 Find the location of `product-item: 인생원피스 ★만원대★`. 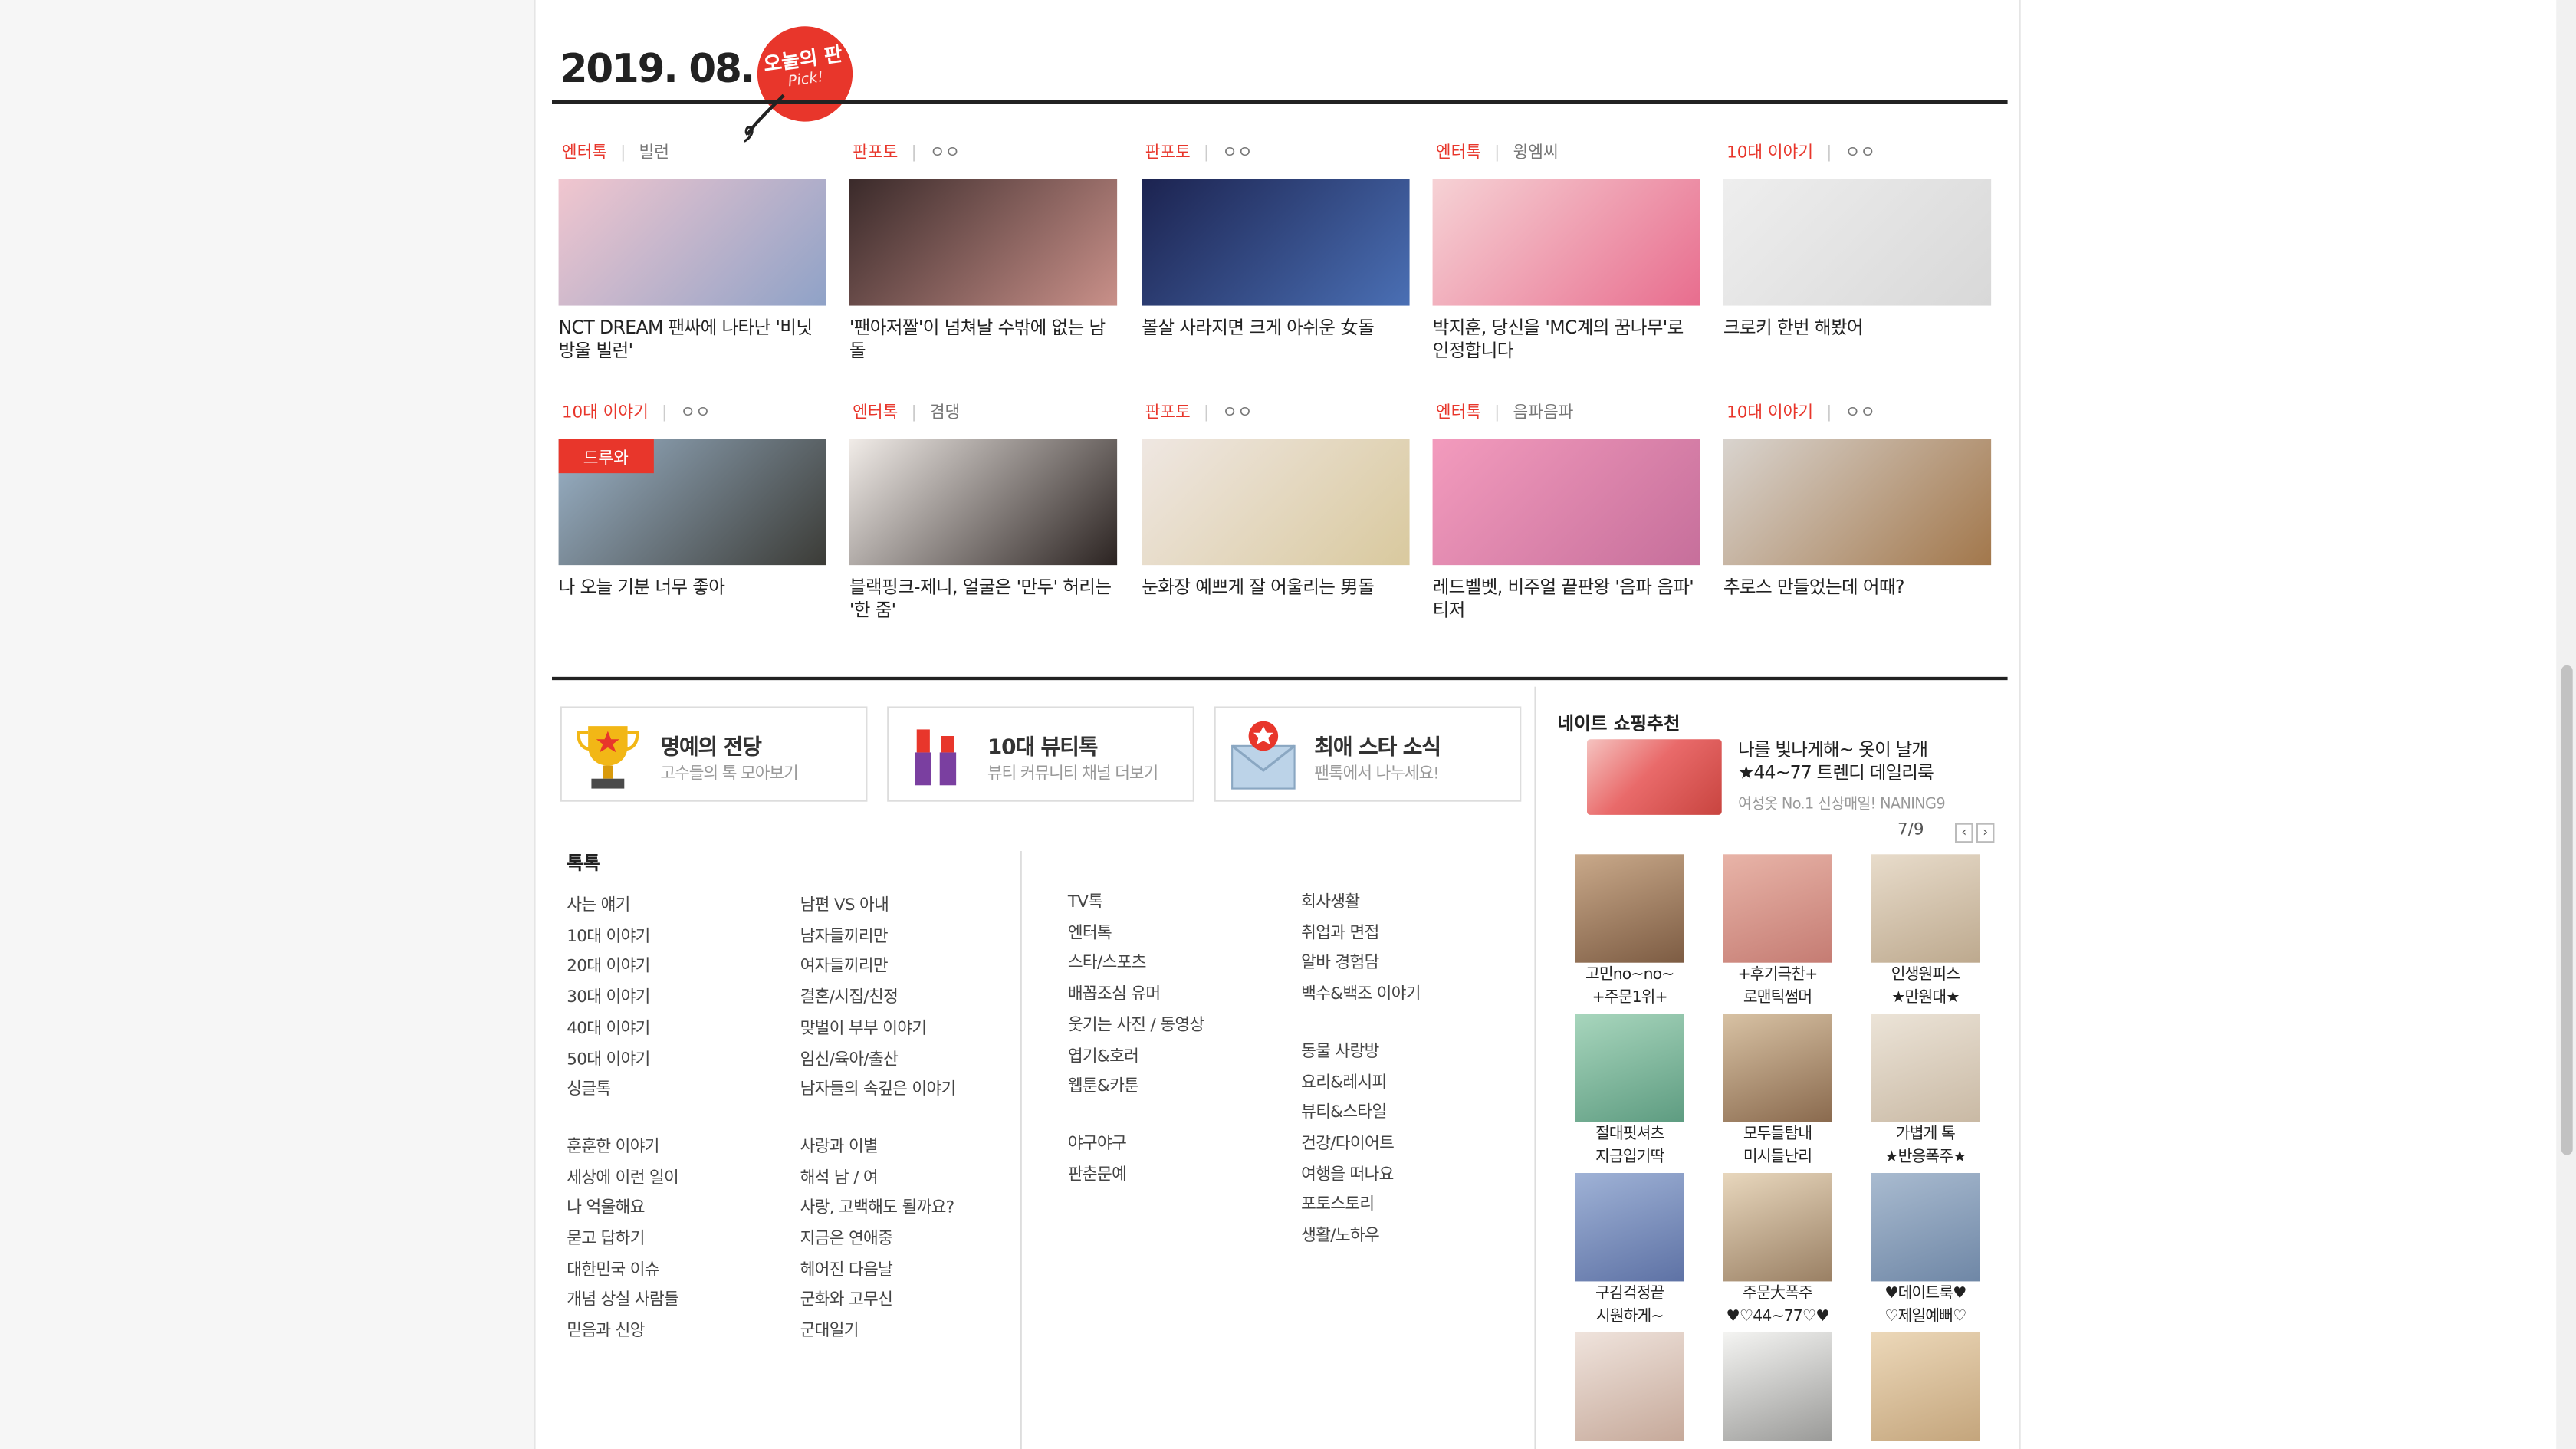

product-item: 인생원피스 ★만원대★ is located at coordinates (1926, 931).